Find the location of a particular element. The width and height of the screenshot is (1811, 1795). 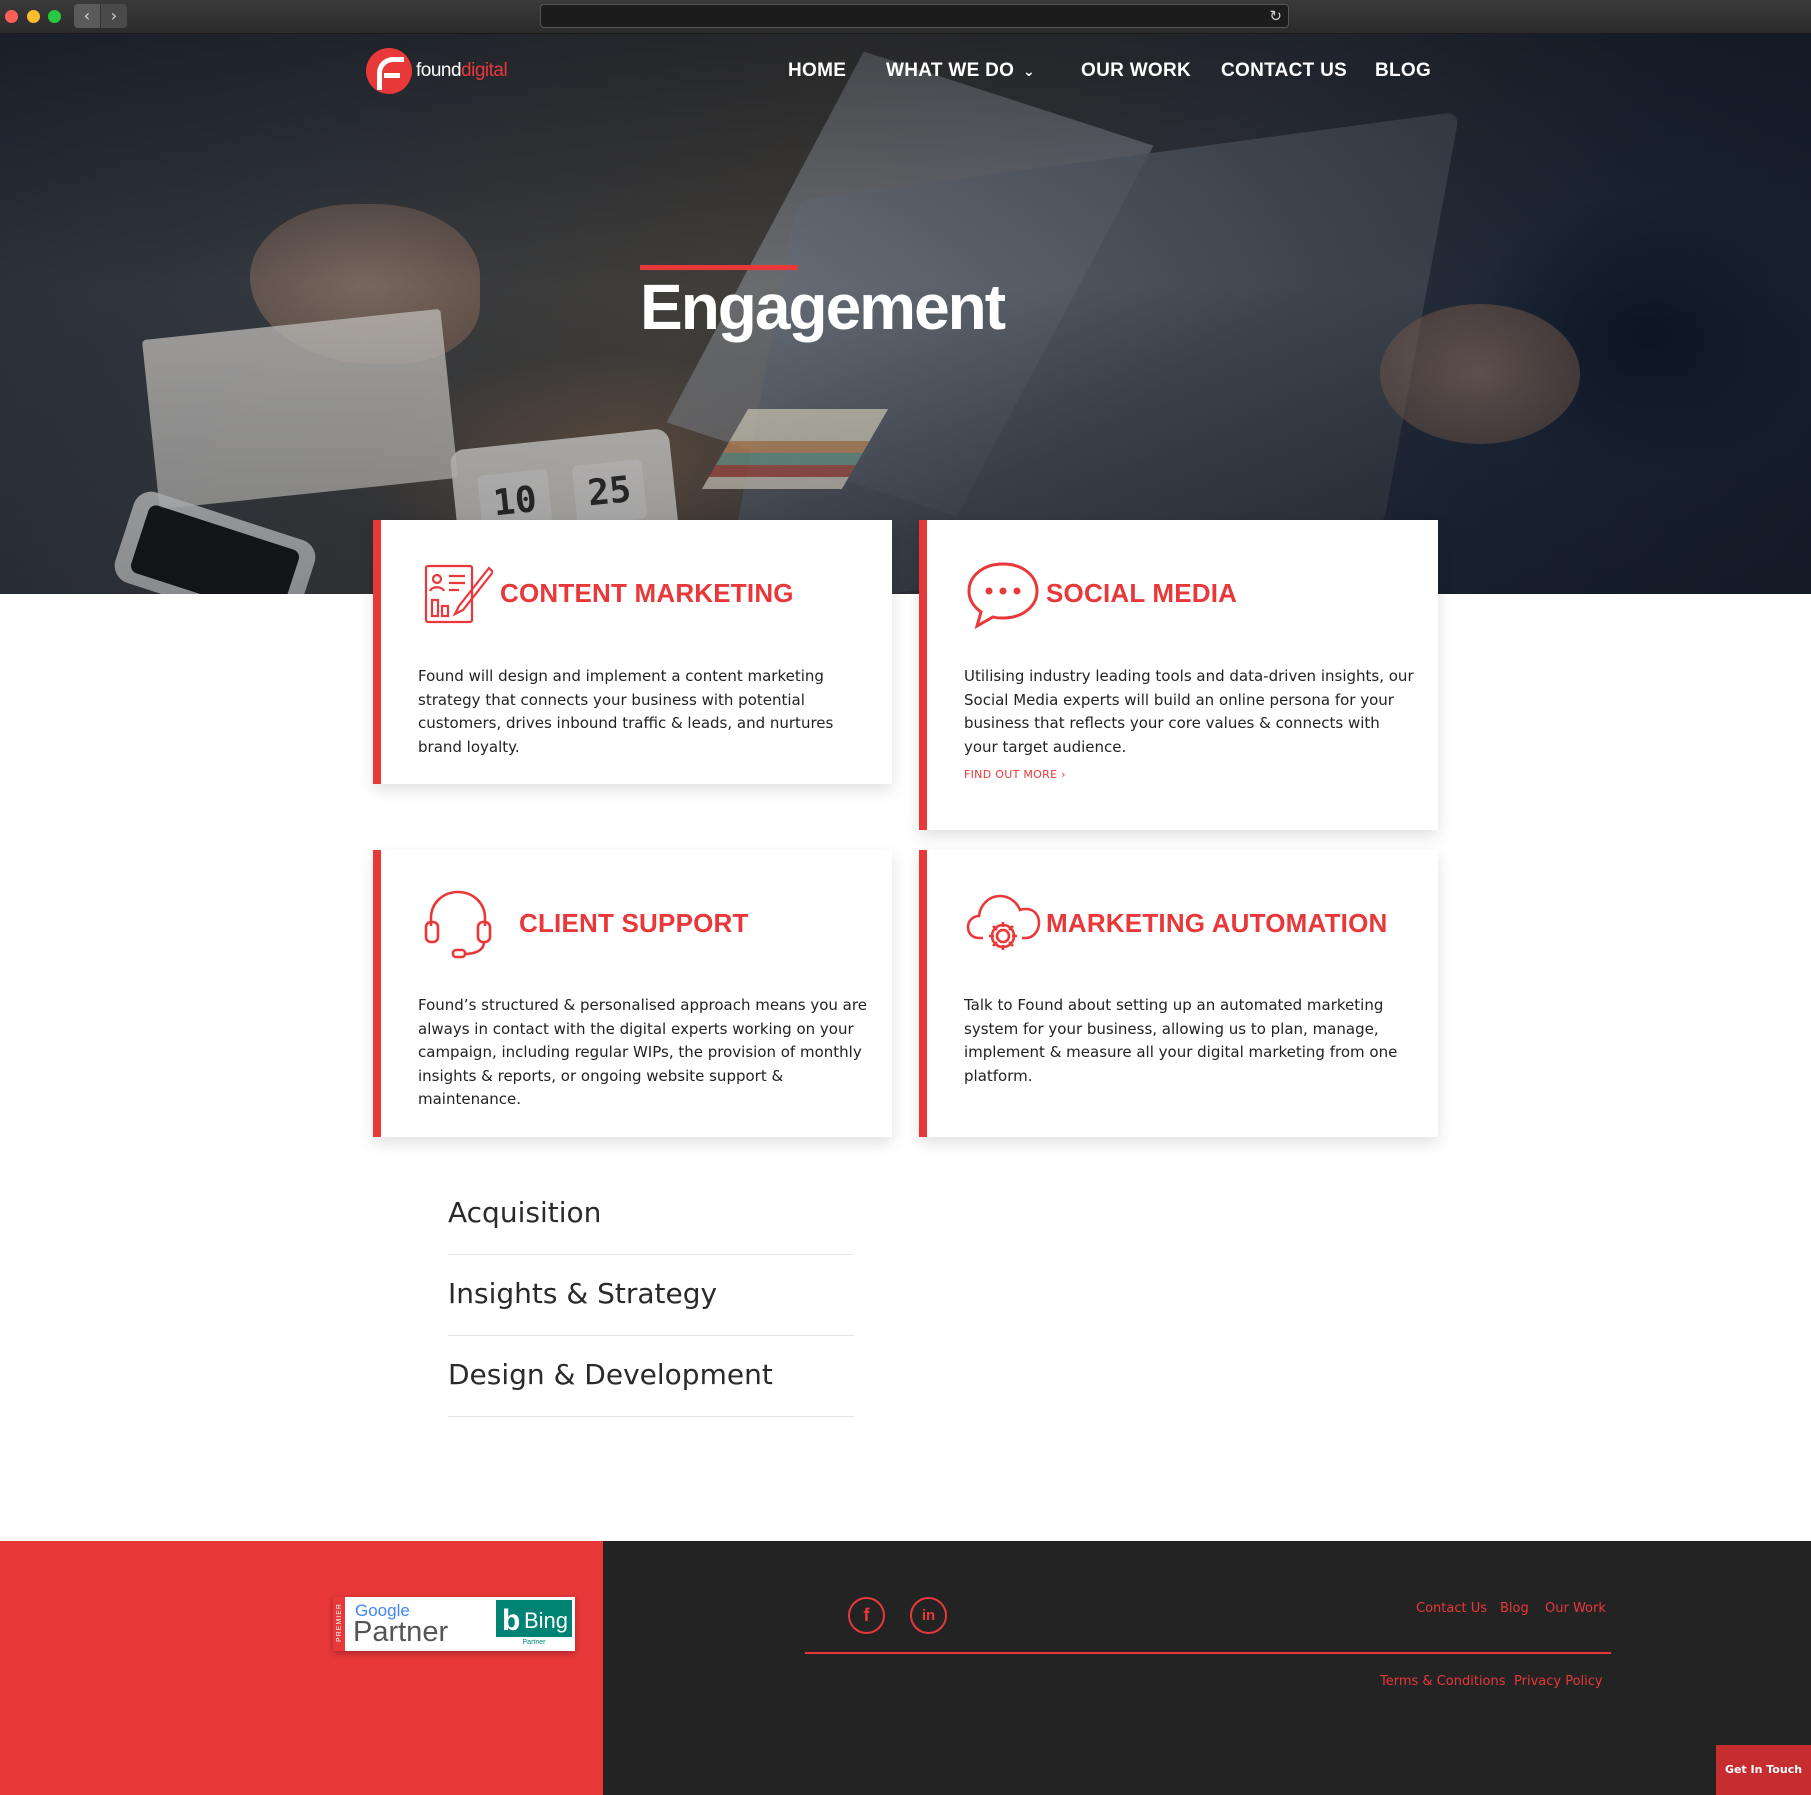

content-report-icon is located at coordinates (458, 594).